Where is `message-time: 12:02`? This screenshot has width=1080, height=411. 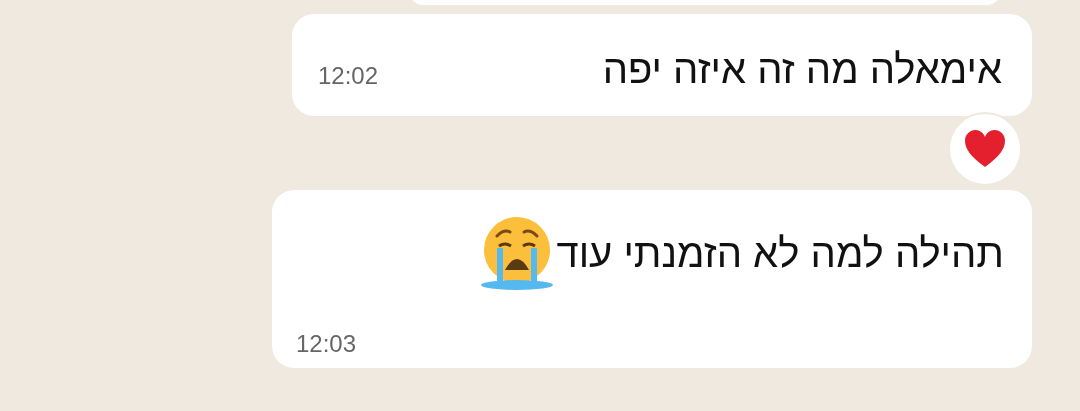 message-time: 12:02 is located at coordinates (348, 76).